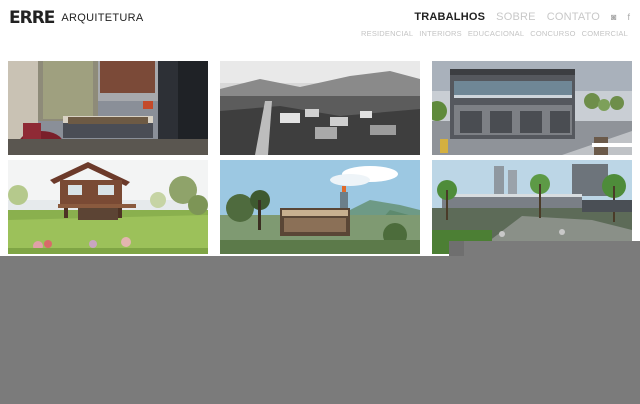  I want to click on filter-residencial: RESIDENCIAL, so click(387, 33).